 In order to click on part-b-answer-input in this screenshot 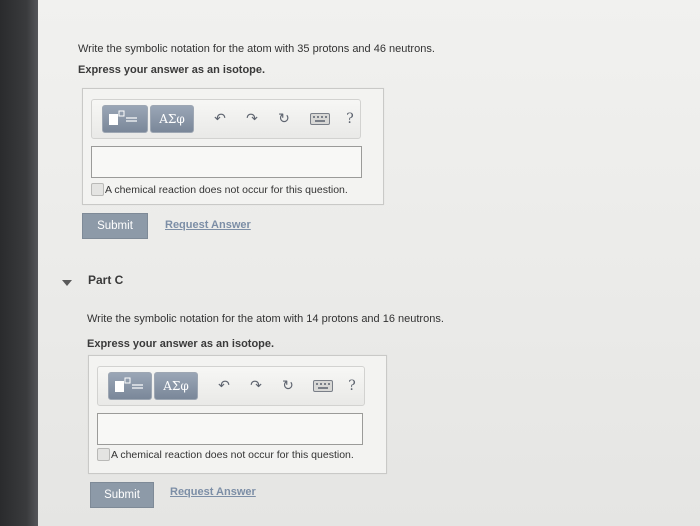, I will do `click(226, 162)`.